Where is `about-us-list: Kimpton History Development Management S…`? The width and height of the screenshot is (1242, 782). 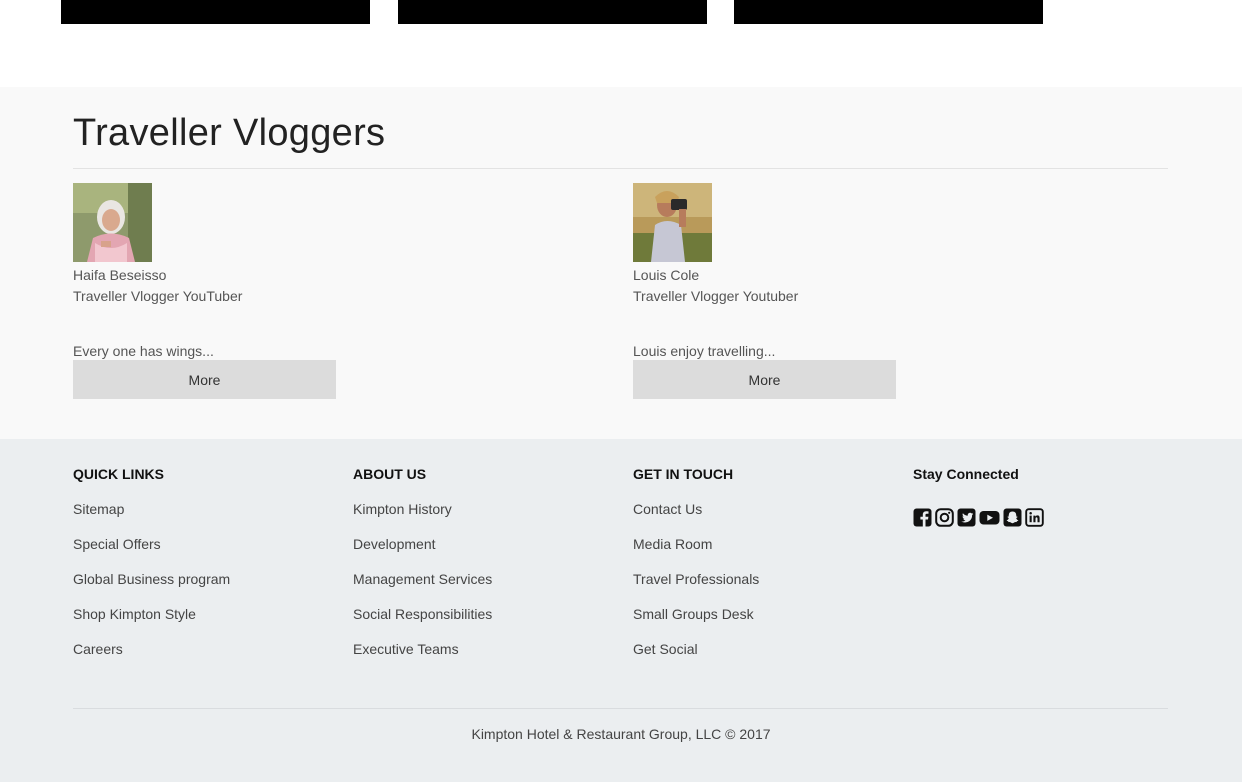
about-us-list: Kimpton History Development Management S… is located at coordinates (483, 589).